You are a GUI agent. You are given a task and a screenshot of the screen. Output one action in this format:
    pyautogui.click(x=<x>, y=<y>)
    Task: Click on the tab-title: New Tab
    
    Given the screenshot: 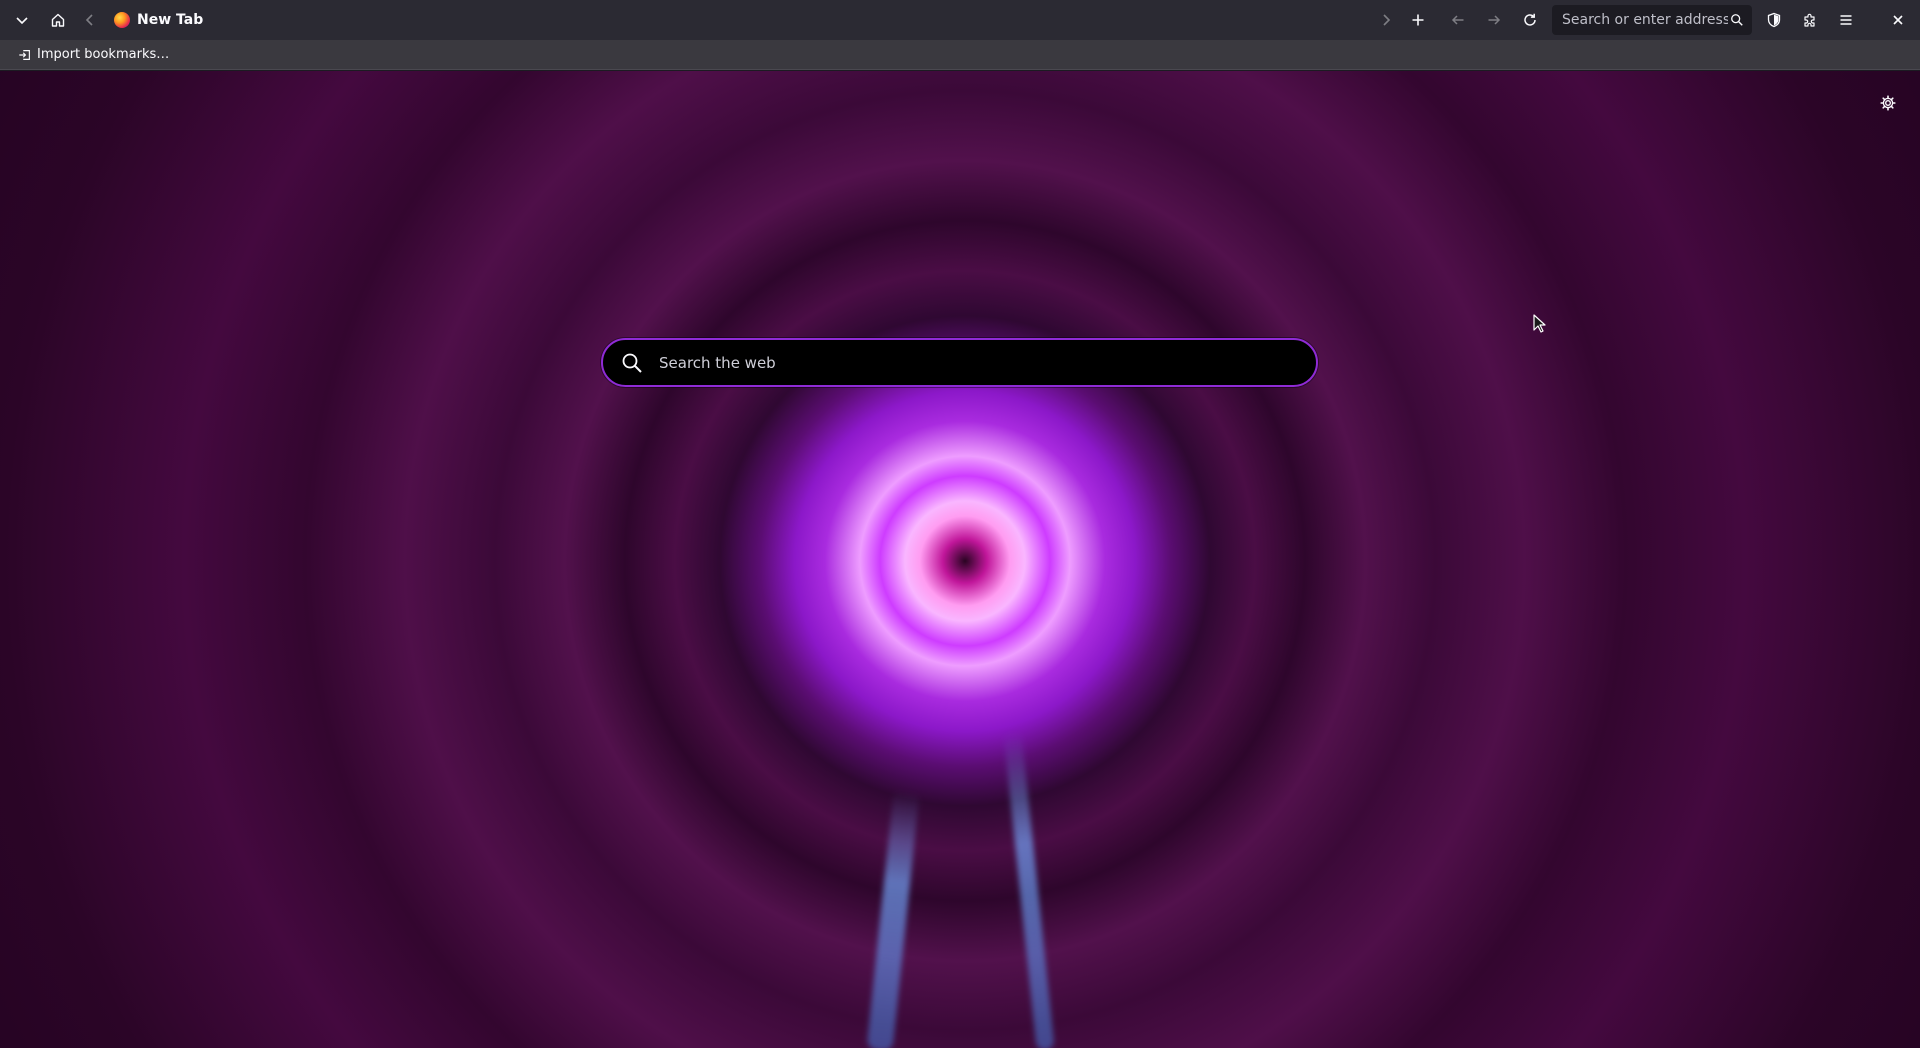 What is the action you would take?
    pyautogui.click(x=170, y=20)
    